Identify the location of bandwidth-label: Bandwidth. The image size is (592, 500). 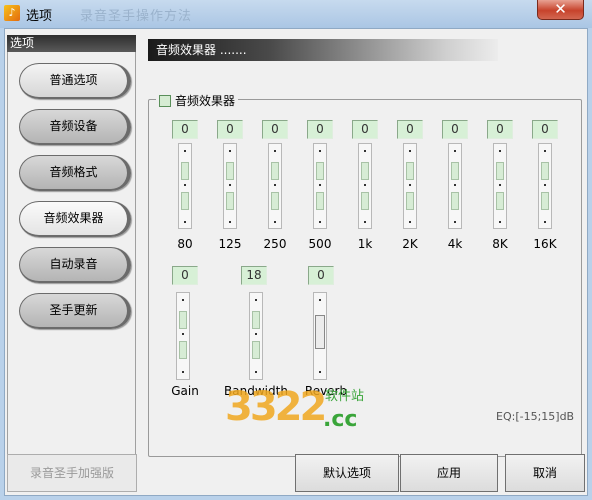
(256, 391).